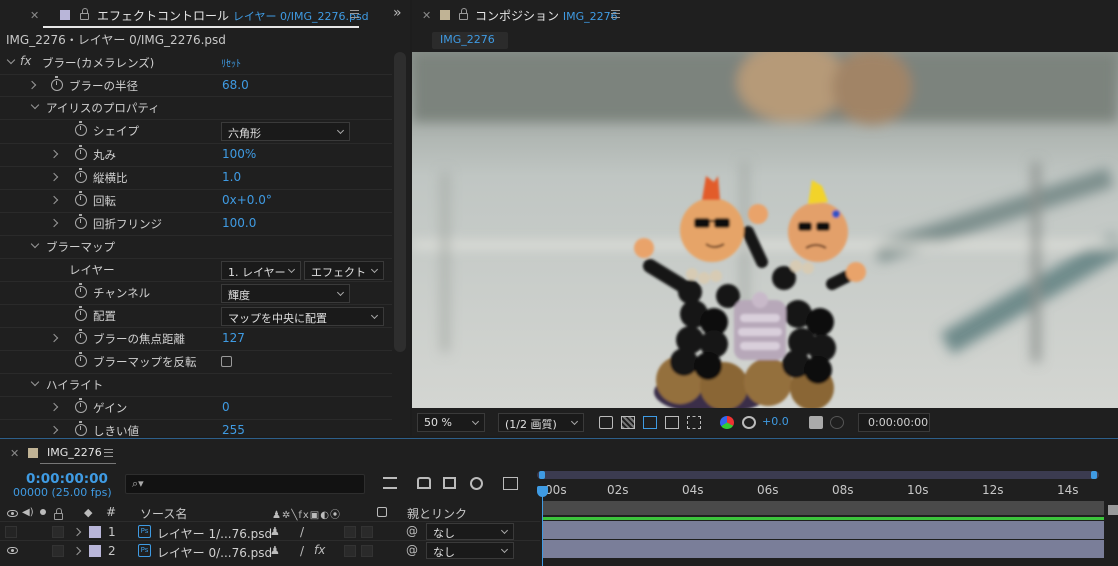 The width and height of the screenshot is (1118, 566). I want to click on layer-source-dropdown: 1. レイヤー, so click(261, 270).